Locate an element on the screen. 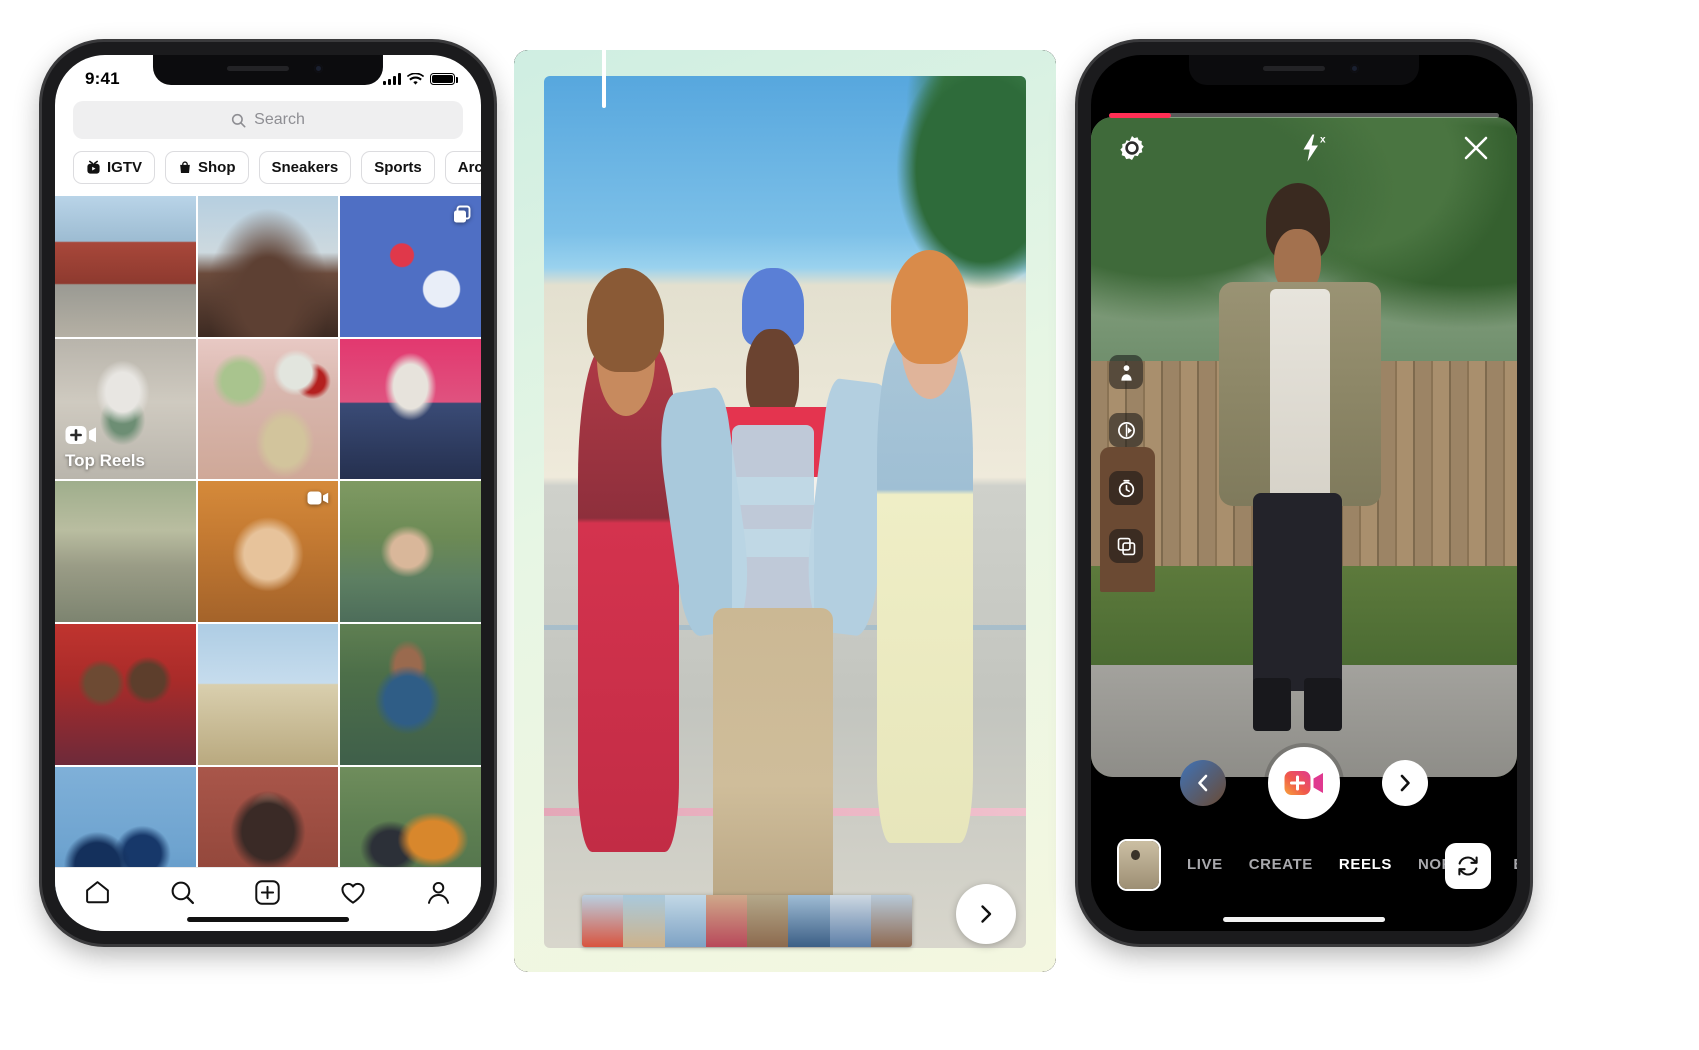  chip-shop: Shop is located at coordinates (207, 167).